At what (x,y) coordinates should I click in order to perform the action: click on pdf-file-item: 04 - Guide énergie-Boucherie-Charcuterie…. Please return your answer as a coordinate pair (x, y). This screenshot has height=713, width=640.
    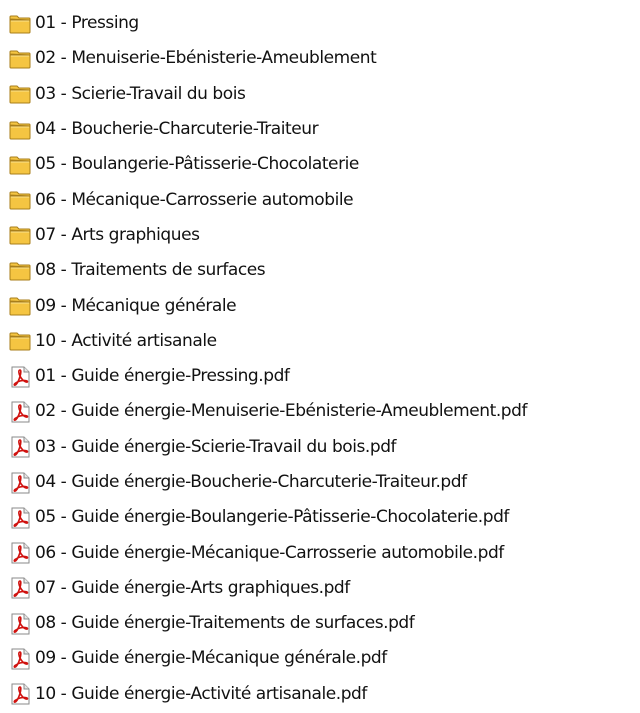
    Looking at the image, I should click on (323, 482).